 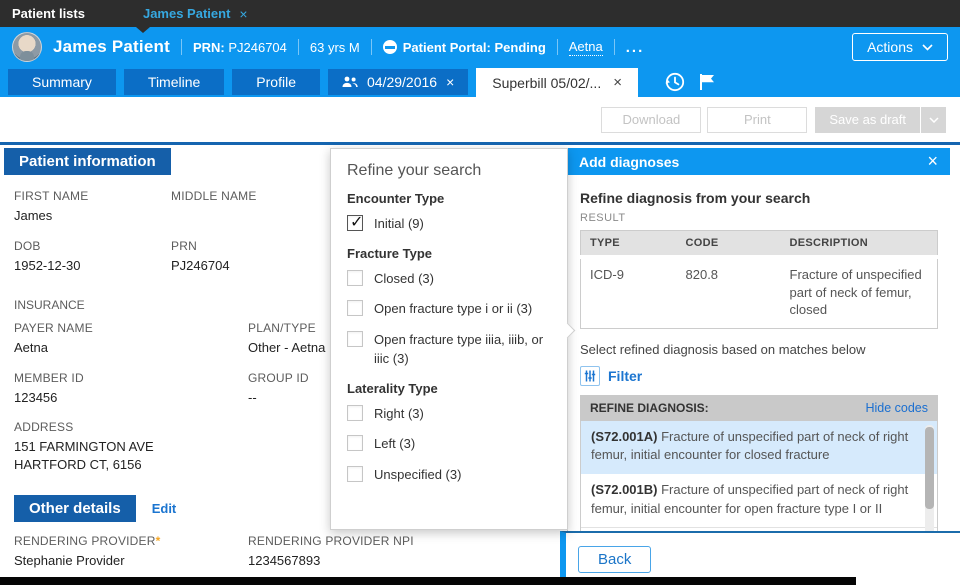 What do you see at coordinates (449, 309) in the screenshot?
I see `checkbox-row-open-i-ii: Open fracture type i or ii (3)` at bounding box center [449, 309].